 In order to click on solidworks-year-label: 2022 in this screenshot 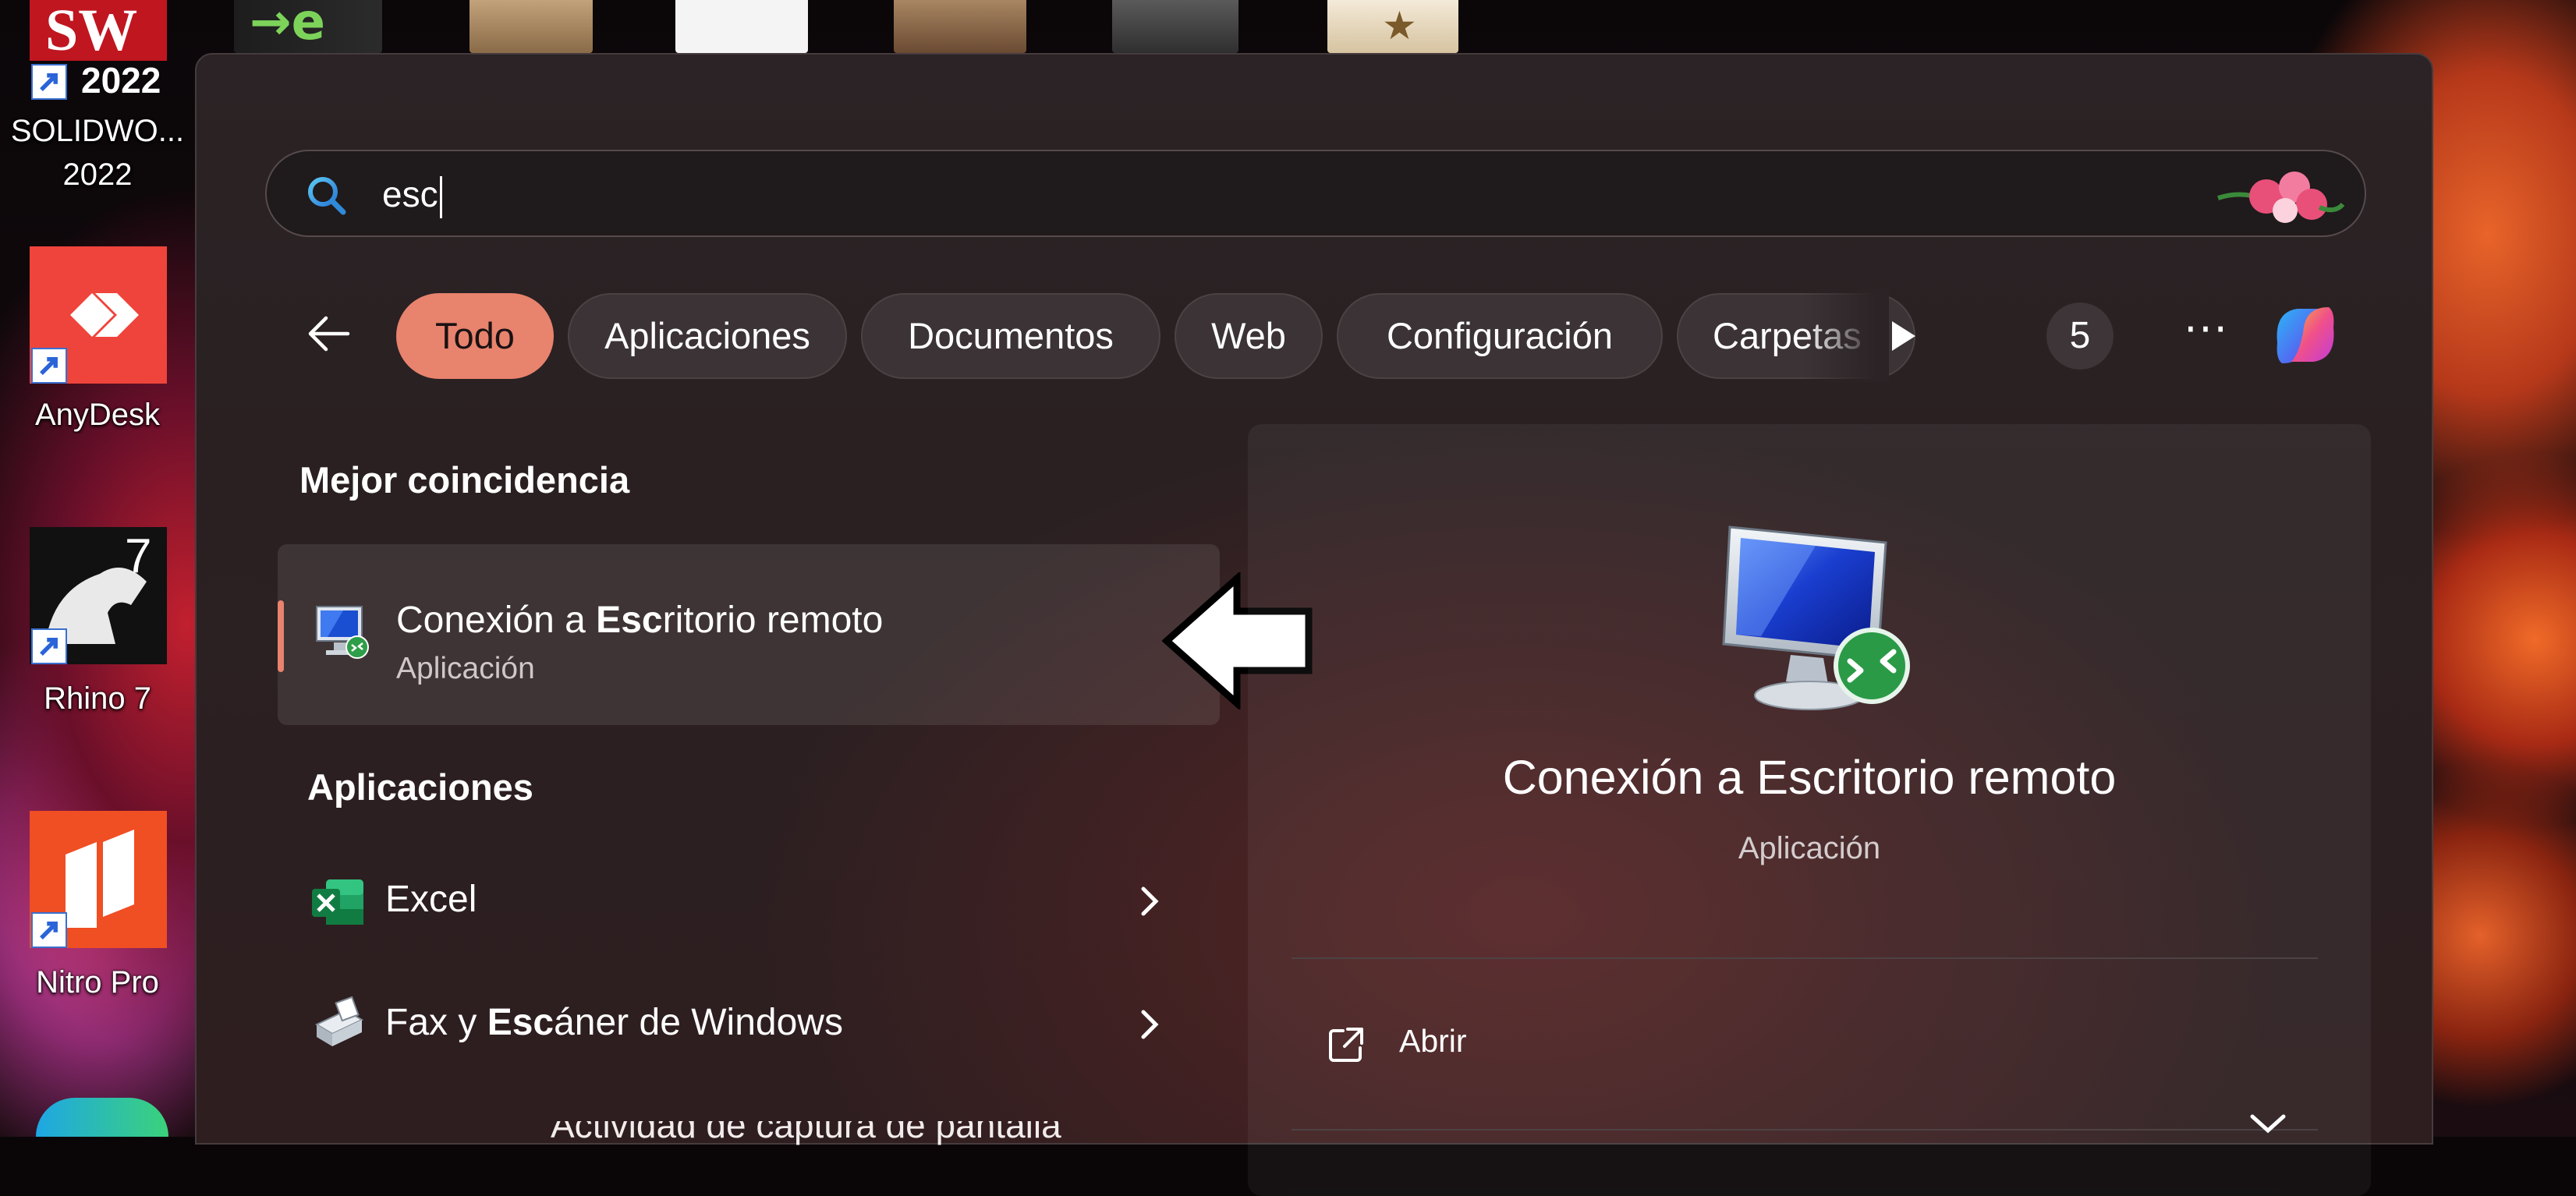, I will do `click(121, 80)`.